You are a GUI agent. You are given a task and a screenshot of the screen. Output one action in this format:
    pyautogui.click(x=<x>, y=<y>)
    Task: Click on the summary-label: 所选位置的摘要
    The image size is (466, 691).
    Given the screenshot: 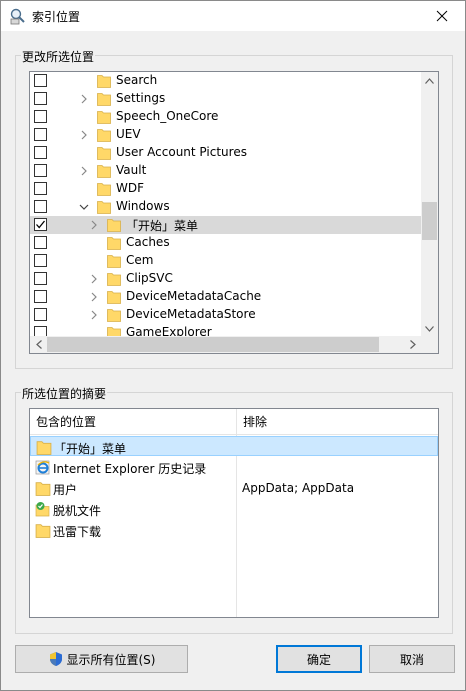 What is the action you would take?
    pyautogui.click(x=64, y=393)
    